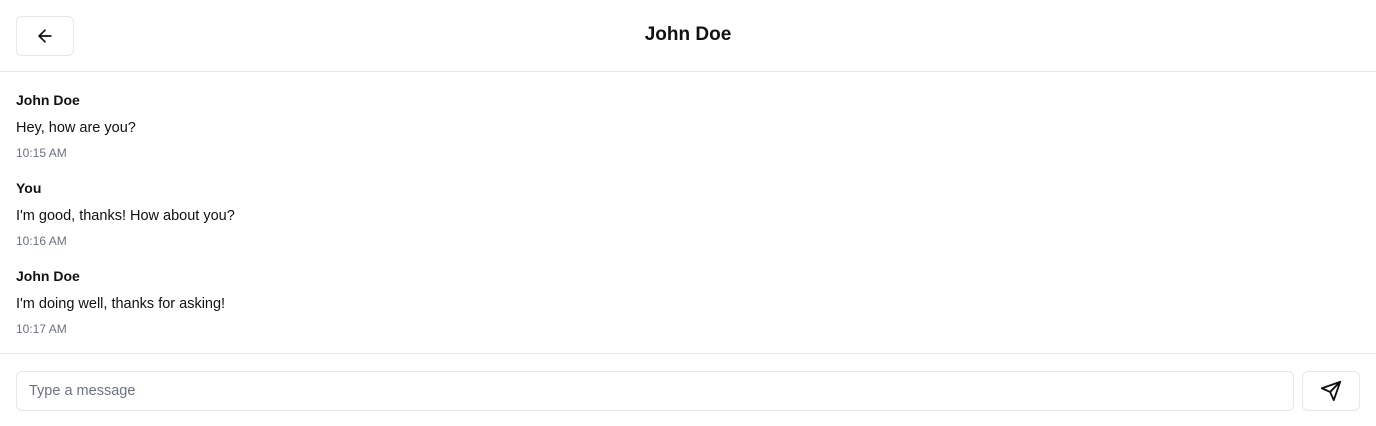  Describe the element at coordinates (121, 304) in the screenshot. I see `message-text: I'm doing well, thanks for asking!` at that location.